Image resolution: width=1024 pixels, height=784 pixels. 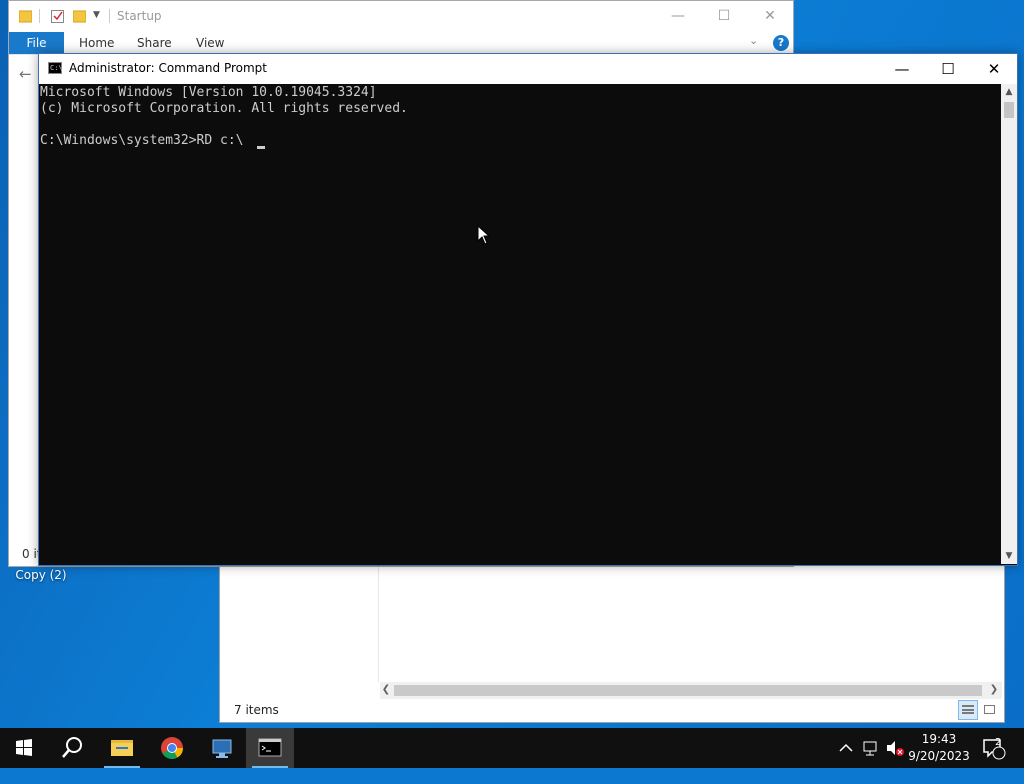 What do you see at coordinates (990, 710) in the screenshot?
I see `large-icons-view-button` at bounding box center [990, 710].